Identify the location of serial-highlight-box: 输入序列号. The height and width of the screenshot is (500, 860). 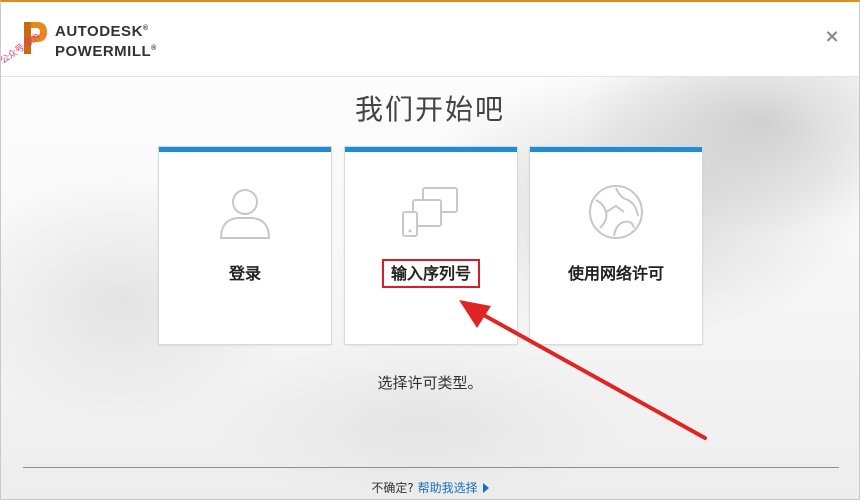
(430, 273).